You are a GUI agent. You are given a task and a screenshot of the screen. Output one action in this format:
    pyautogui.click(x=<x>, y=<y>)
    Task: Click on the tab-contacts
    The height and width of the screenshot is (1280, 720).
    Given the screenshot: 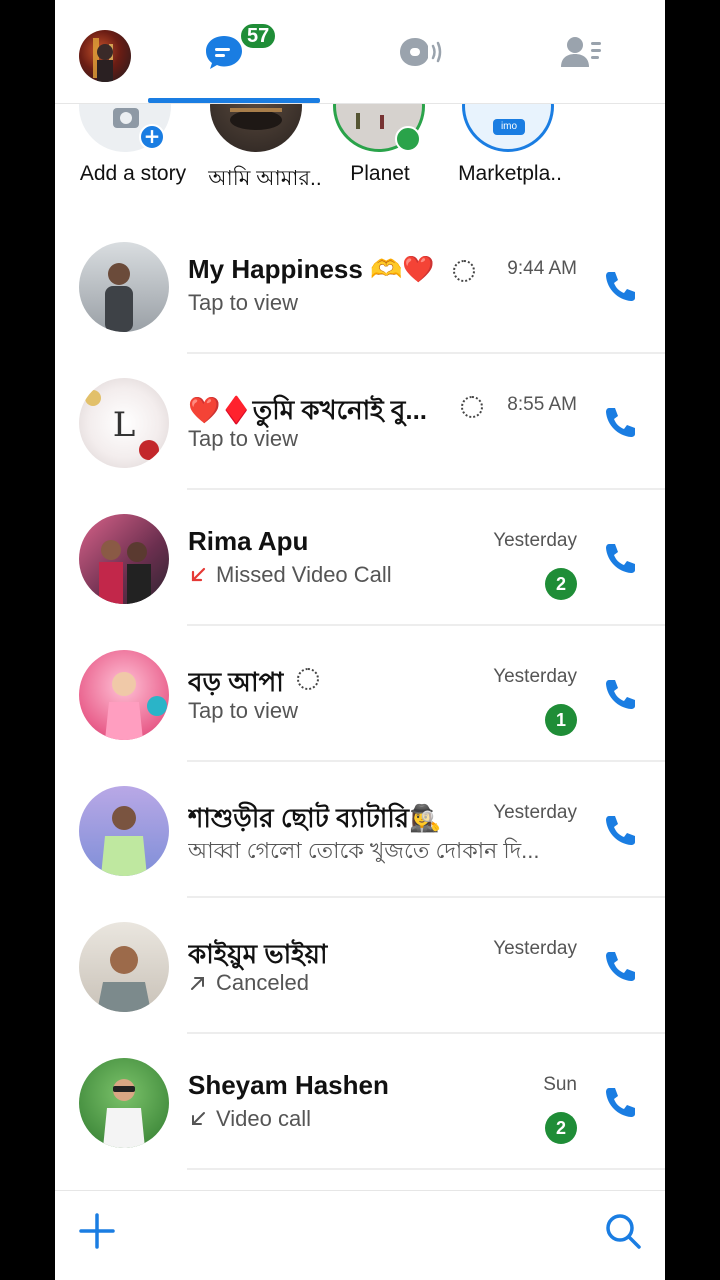 What is the action you would take?
    pyautogui.click(x=581, y=52)
    